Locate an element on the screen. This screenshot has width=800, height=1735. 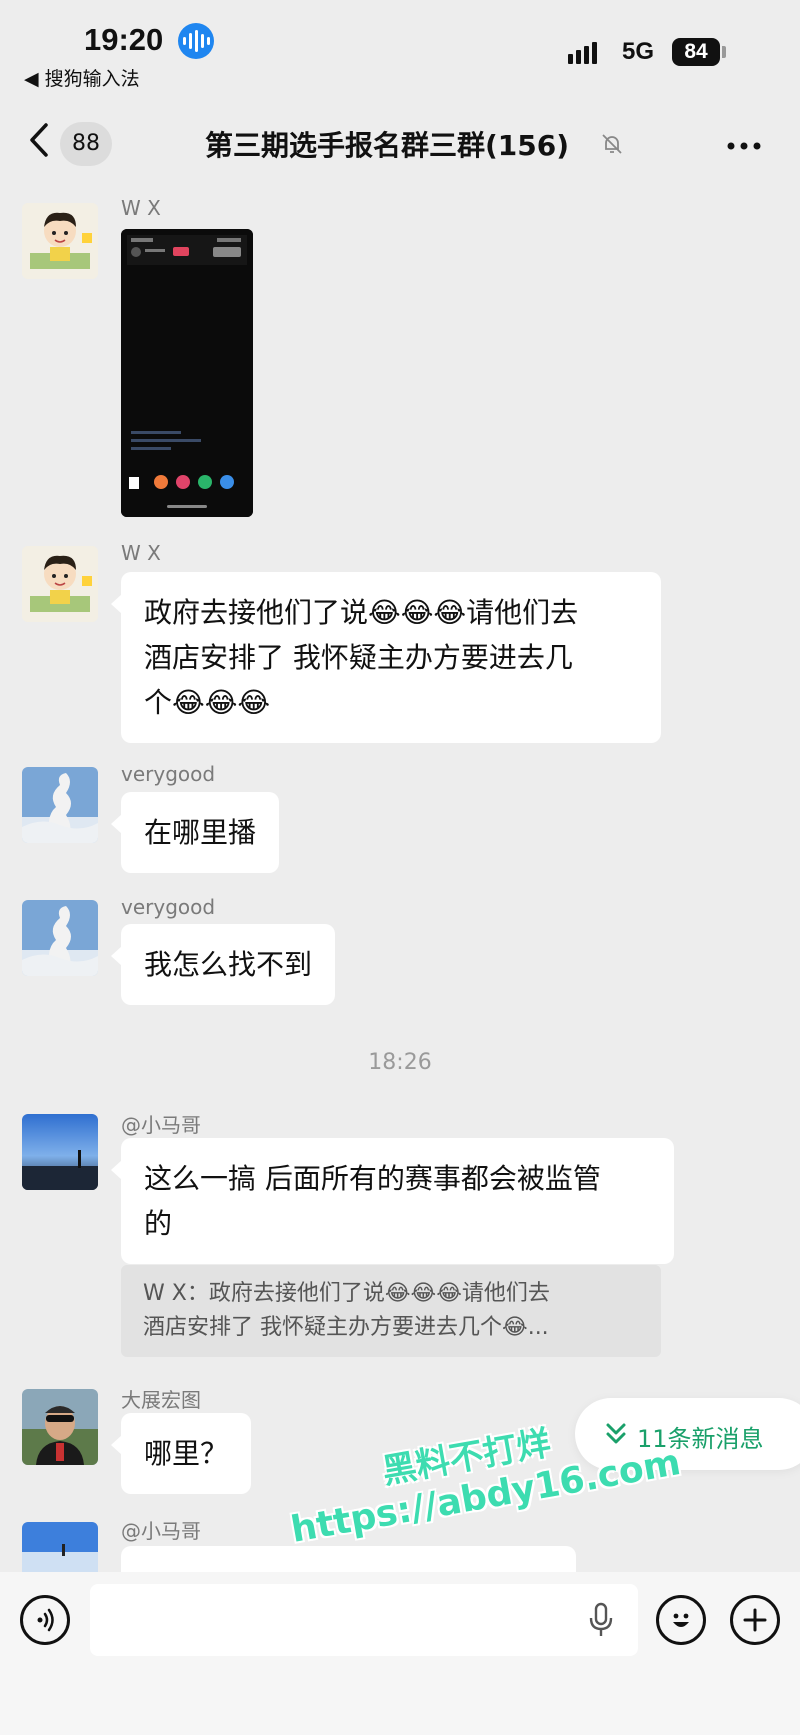
message-line: 酒店安排了 我怀疑主办方要进去几 is located at coordinates (358, 657).